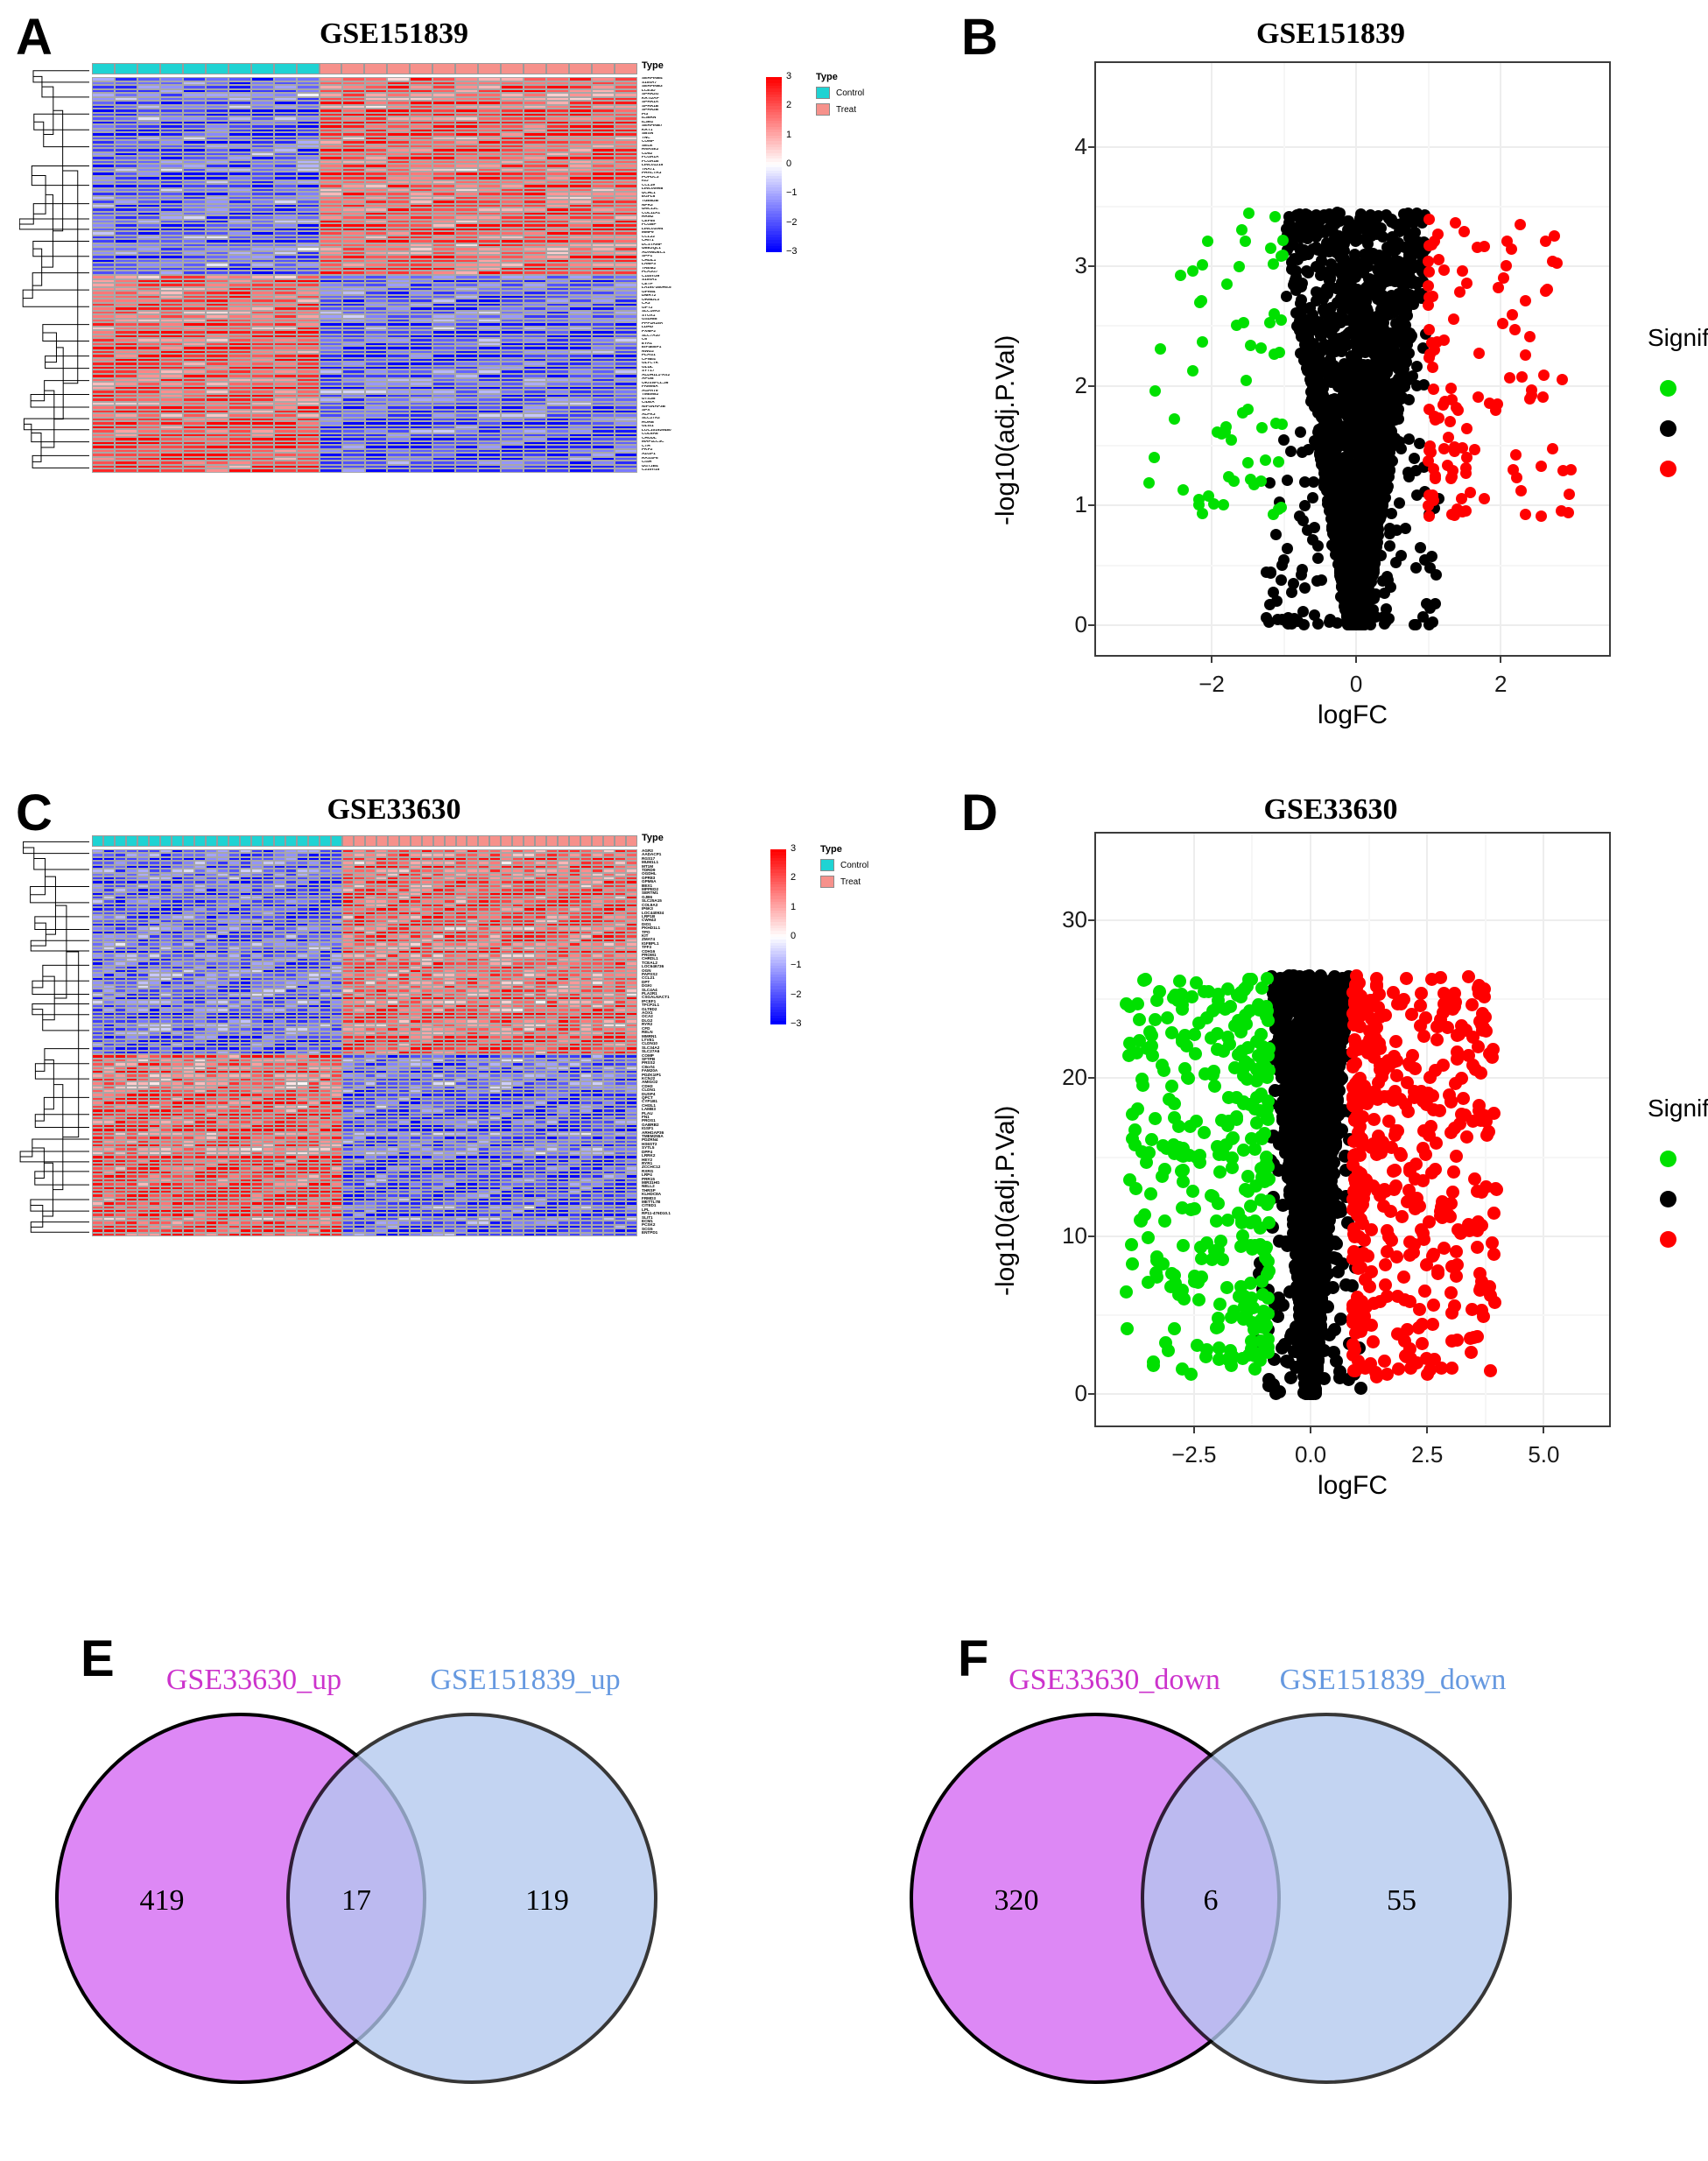  I want to click on gridline-horizontal, so click(1352, 146).